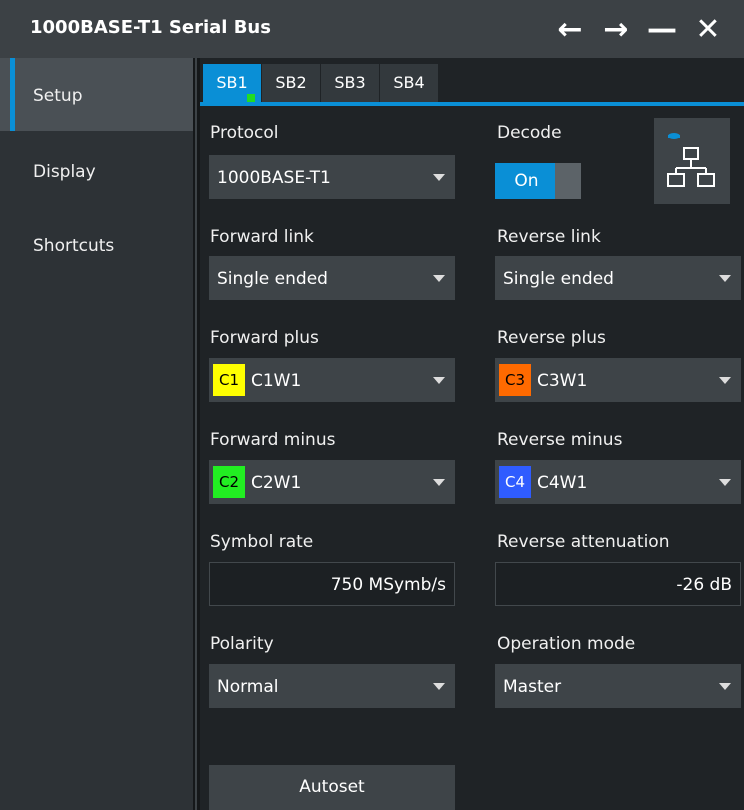  I want to click on tab-label: SB2, so click(291, 82).